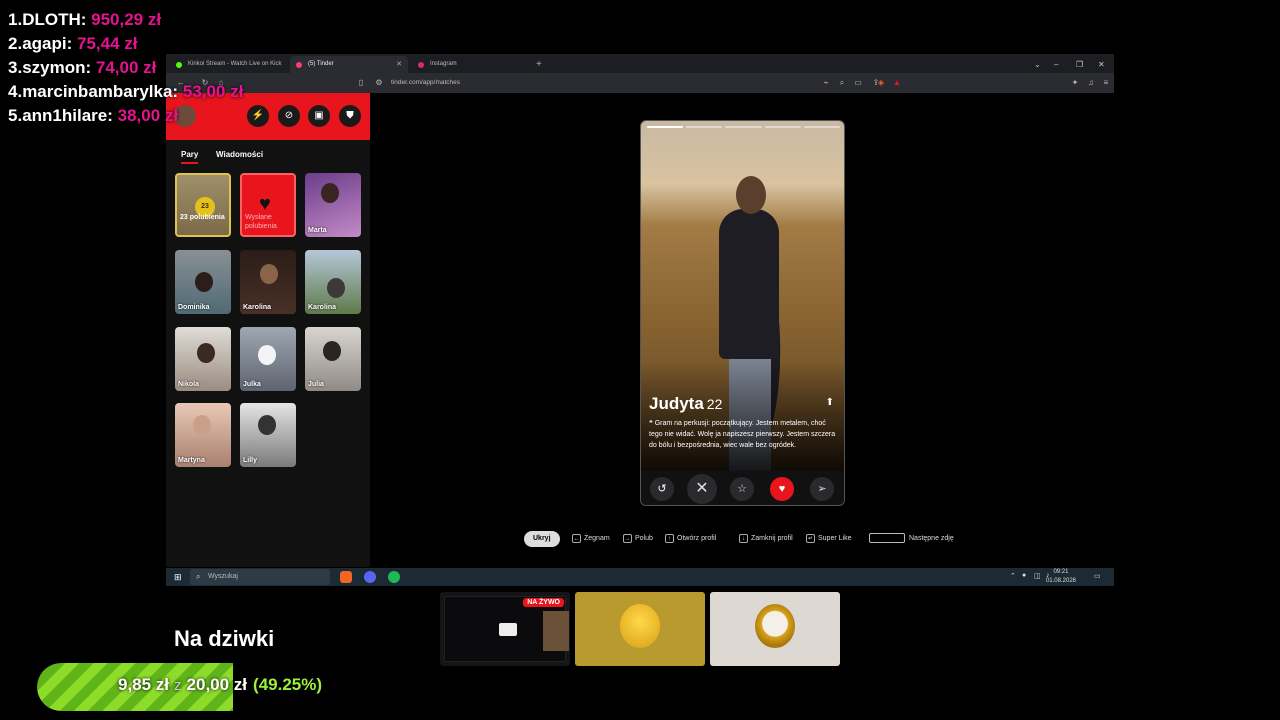  Describe the element at coordinates (333, 359) in the screenshot. I see `match-card: Julia` at that location.